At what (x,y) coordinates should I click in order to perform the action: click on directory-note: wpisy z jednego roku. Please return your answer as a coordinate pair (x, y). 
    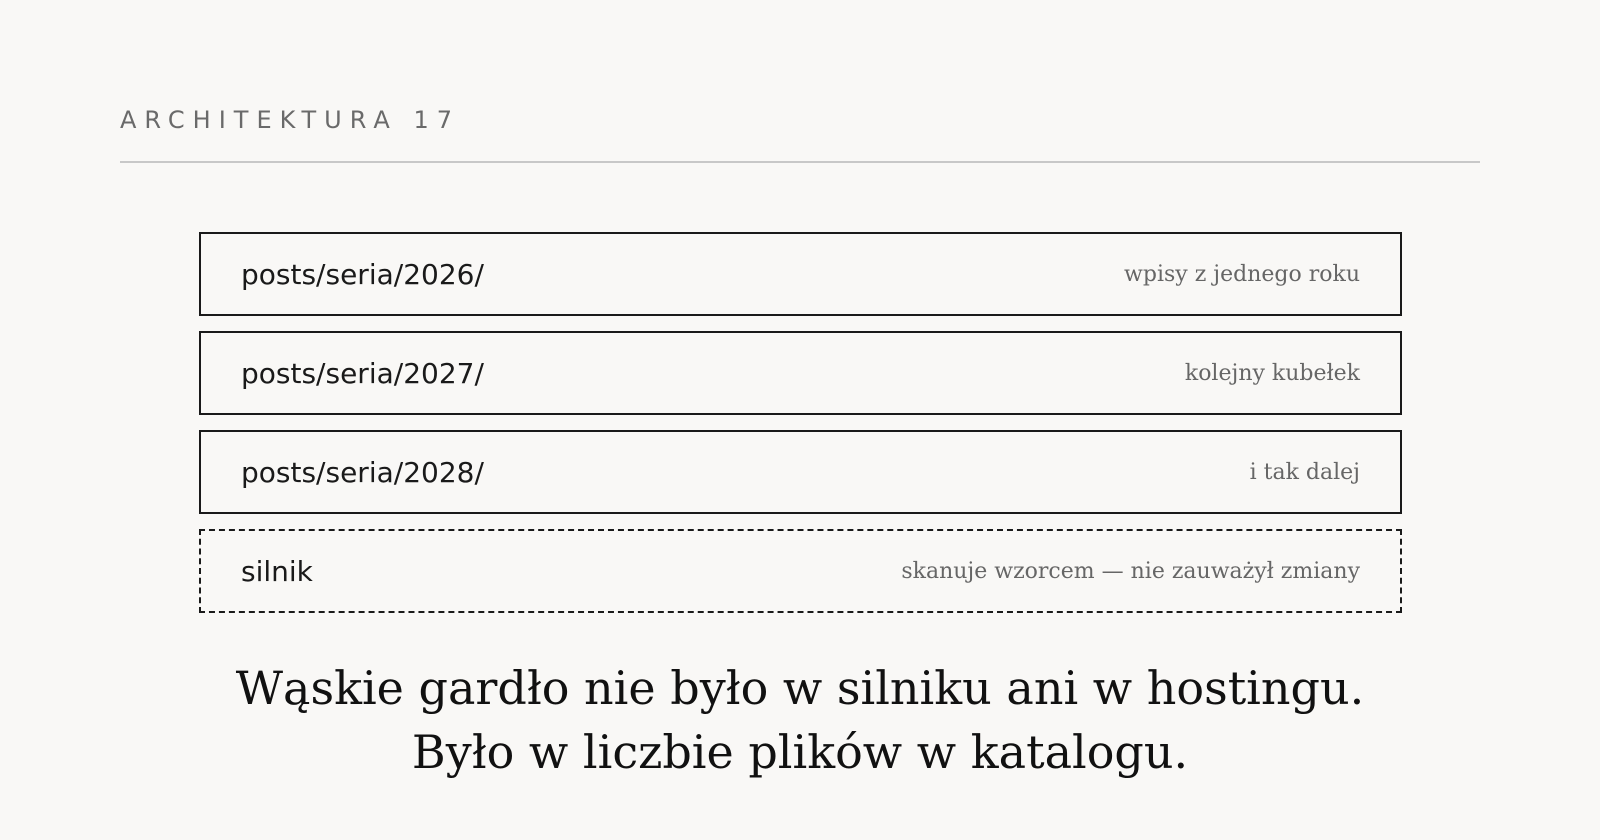
    Looking at the image, I should click on (1242, 274).